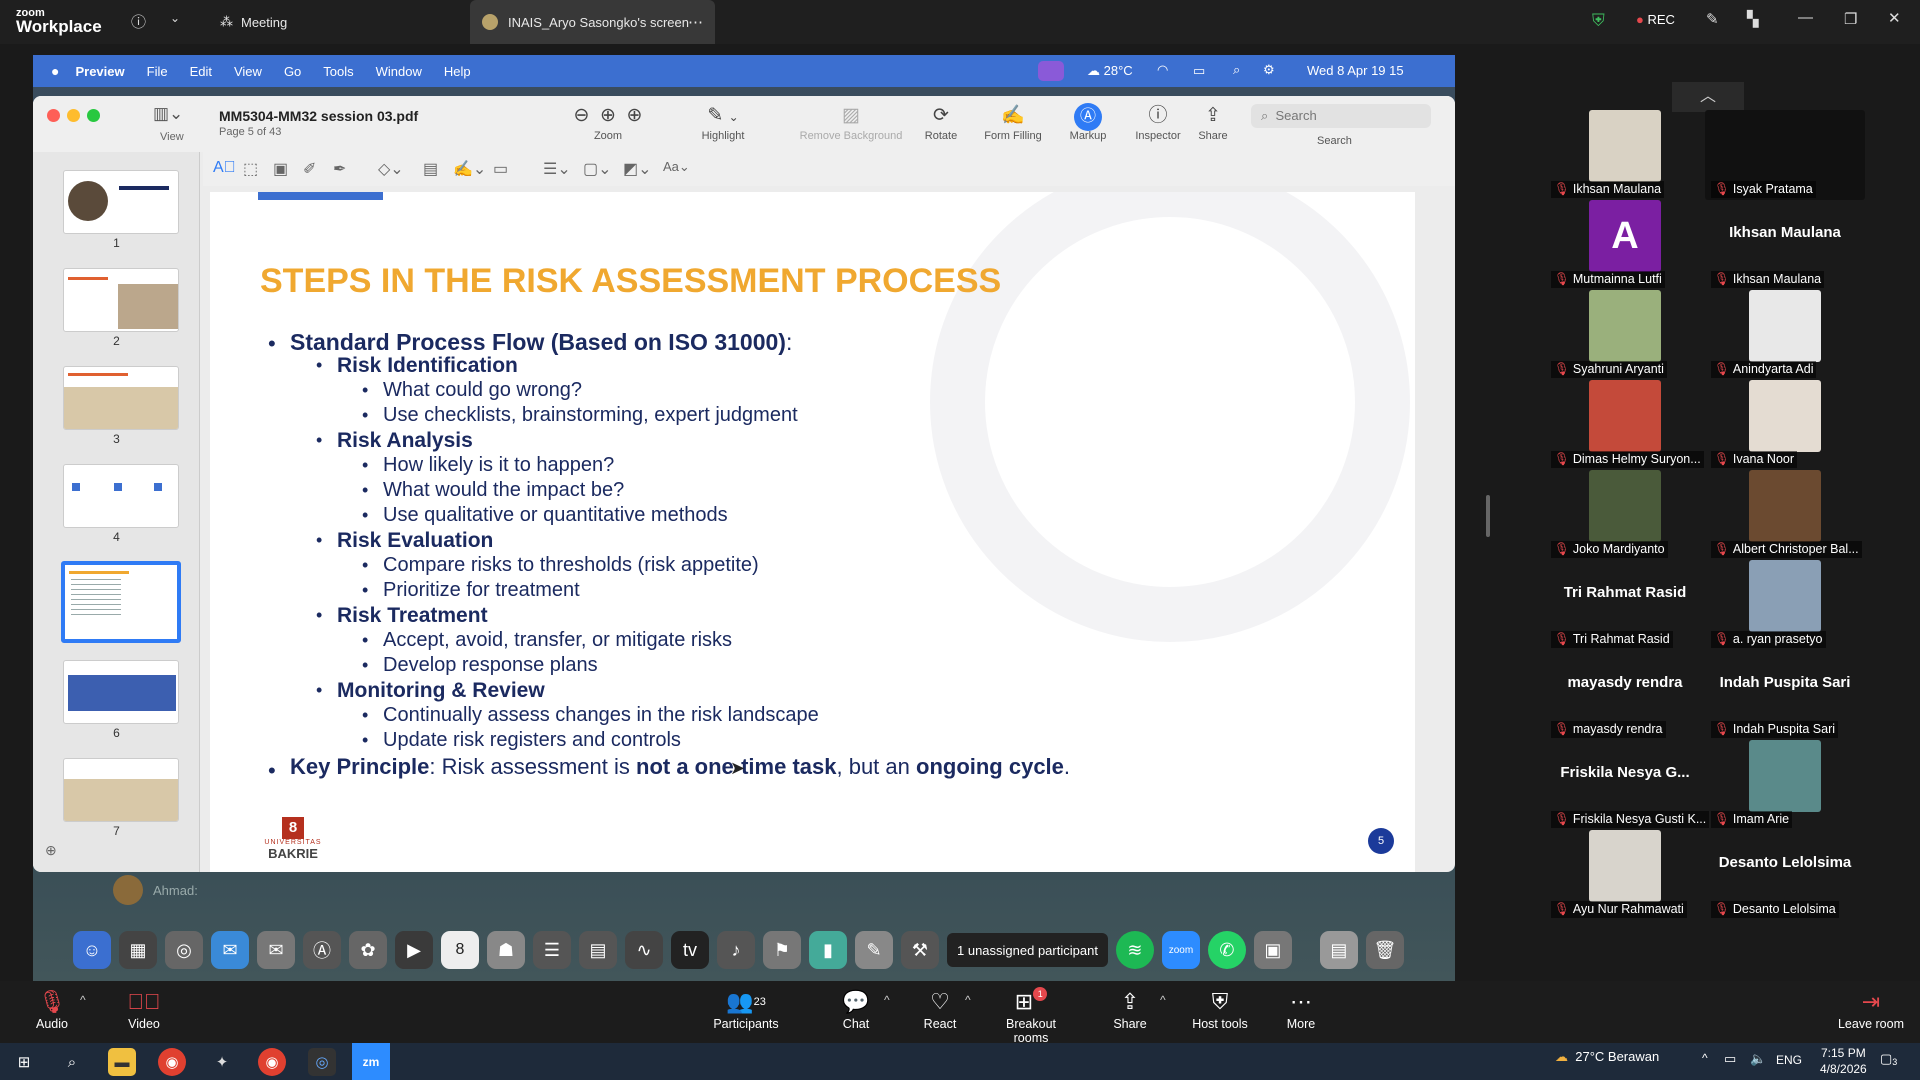 The image size is (1920, 1080). Describe the element at coordinates (592, 22) in the screenshot. I see `tab-shared-screen: INAIS_Aryo Sasongko's screen ⋯` at that location.